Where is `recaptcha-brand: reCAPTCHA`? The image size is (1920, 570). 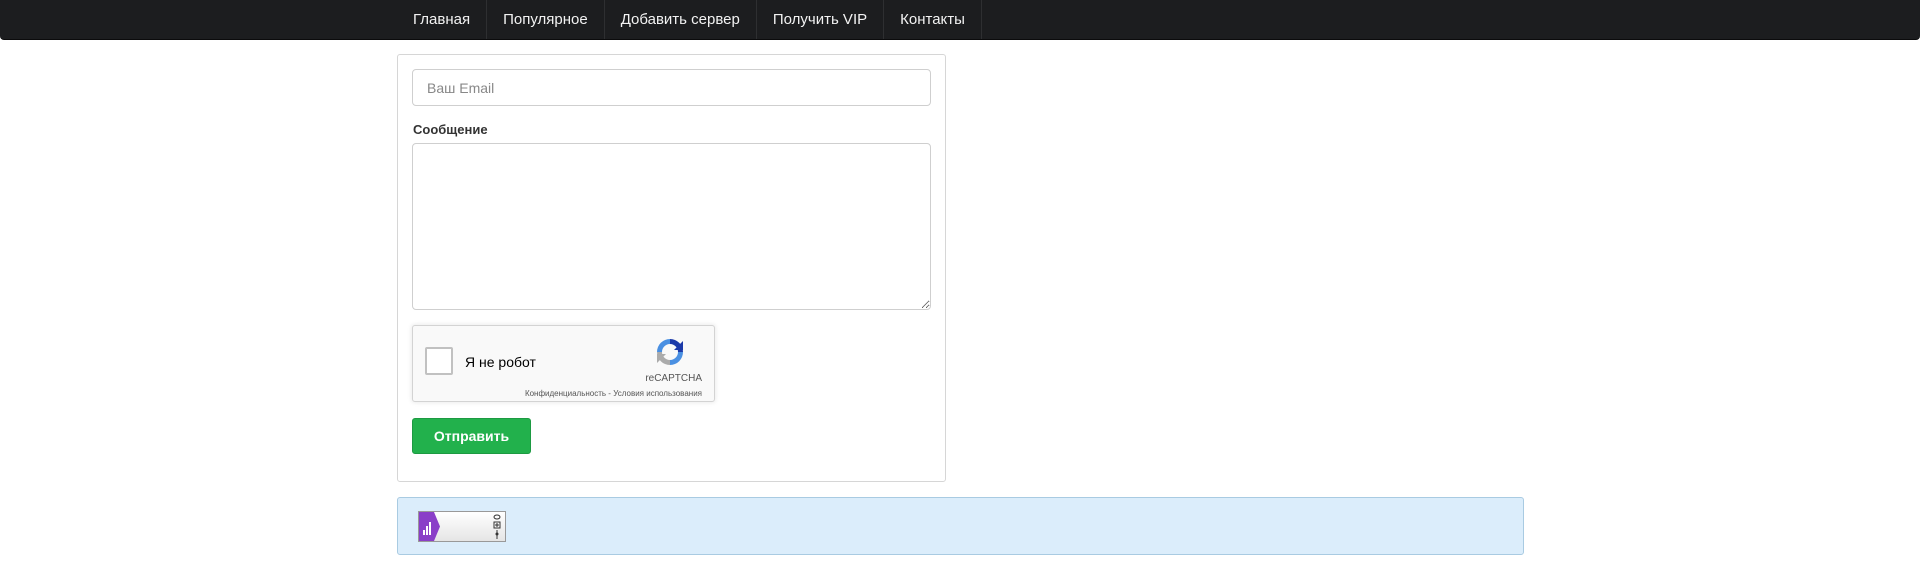 recaptcha-brand: reCAPTCHA is located at coordinates (673, 378).